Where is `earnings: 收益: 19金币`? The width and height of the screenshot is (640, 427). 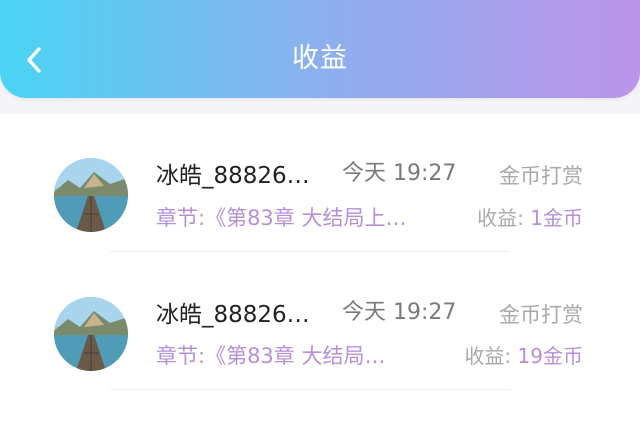 earnings: 收益: 19金币 is located at coordinates (523, 356).